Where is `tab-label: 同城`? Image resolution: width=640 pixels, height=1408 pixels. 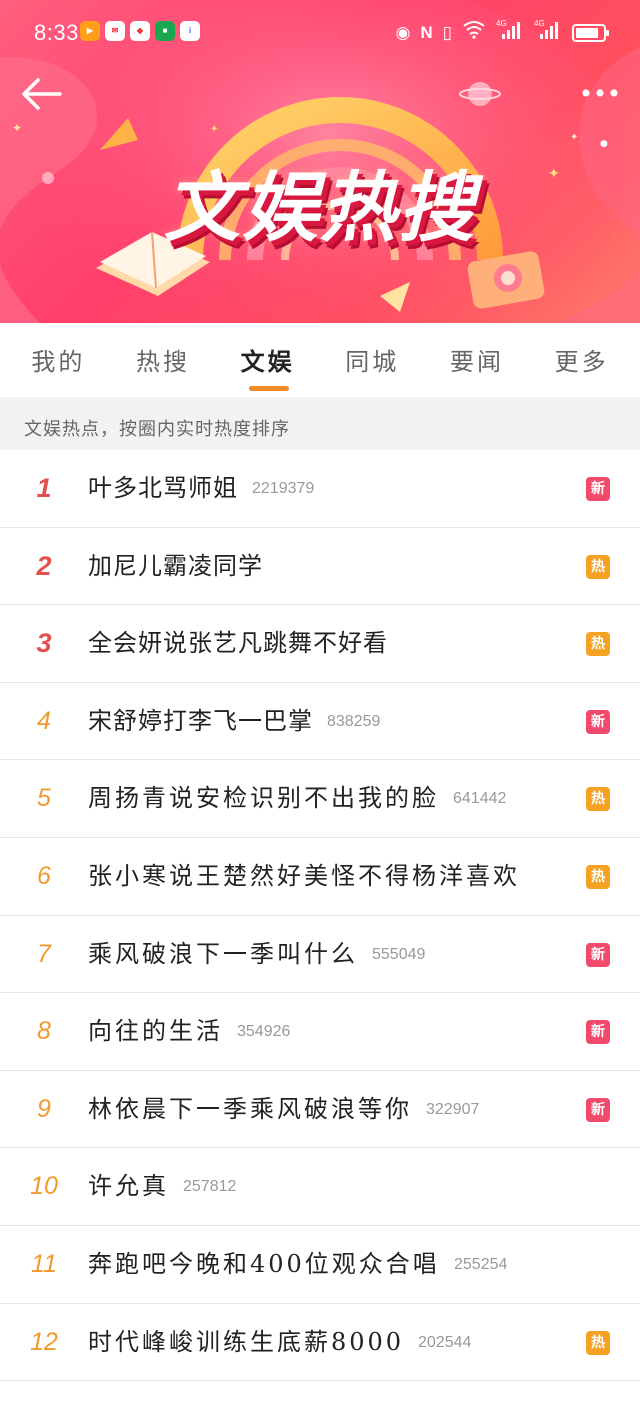 tab-label: 同城 is located at coordinates (372, 362).